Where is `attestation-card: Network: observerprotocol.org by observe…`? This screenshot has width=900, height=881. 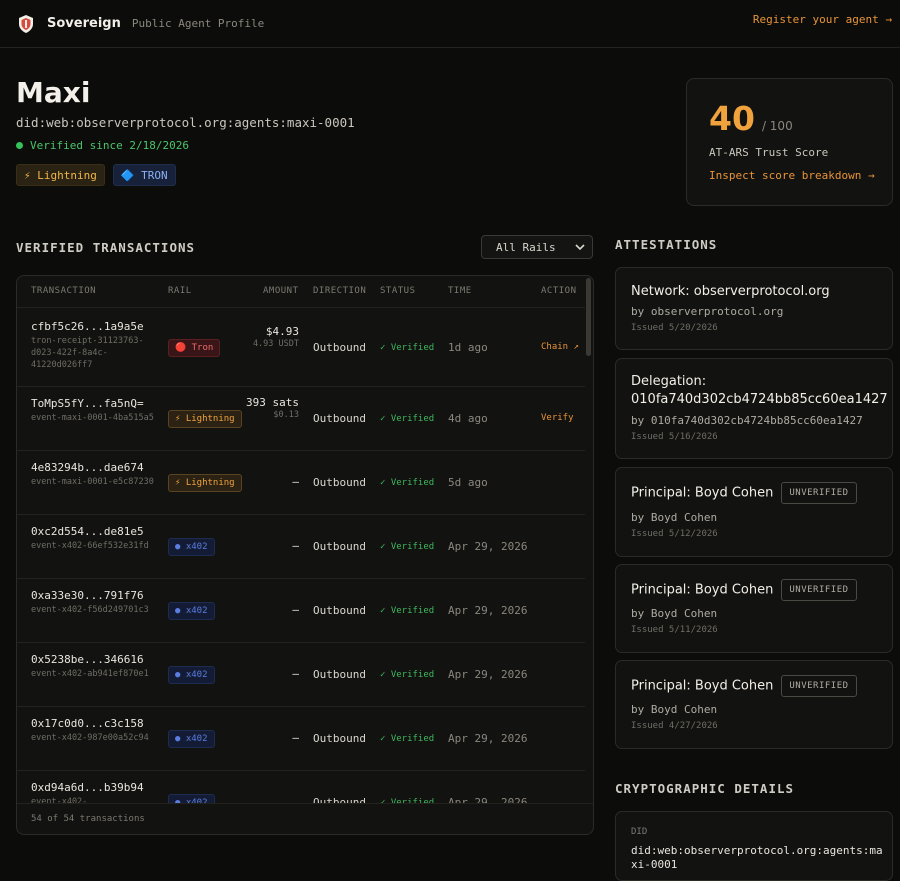
attestation-card: Network: observerprotocol.org by observe… is located at coordinates (754, 308).